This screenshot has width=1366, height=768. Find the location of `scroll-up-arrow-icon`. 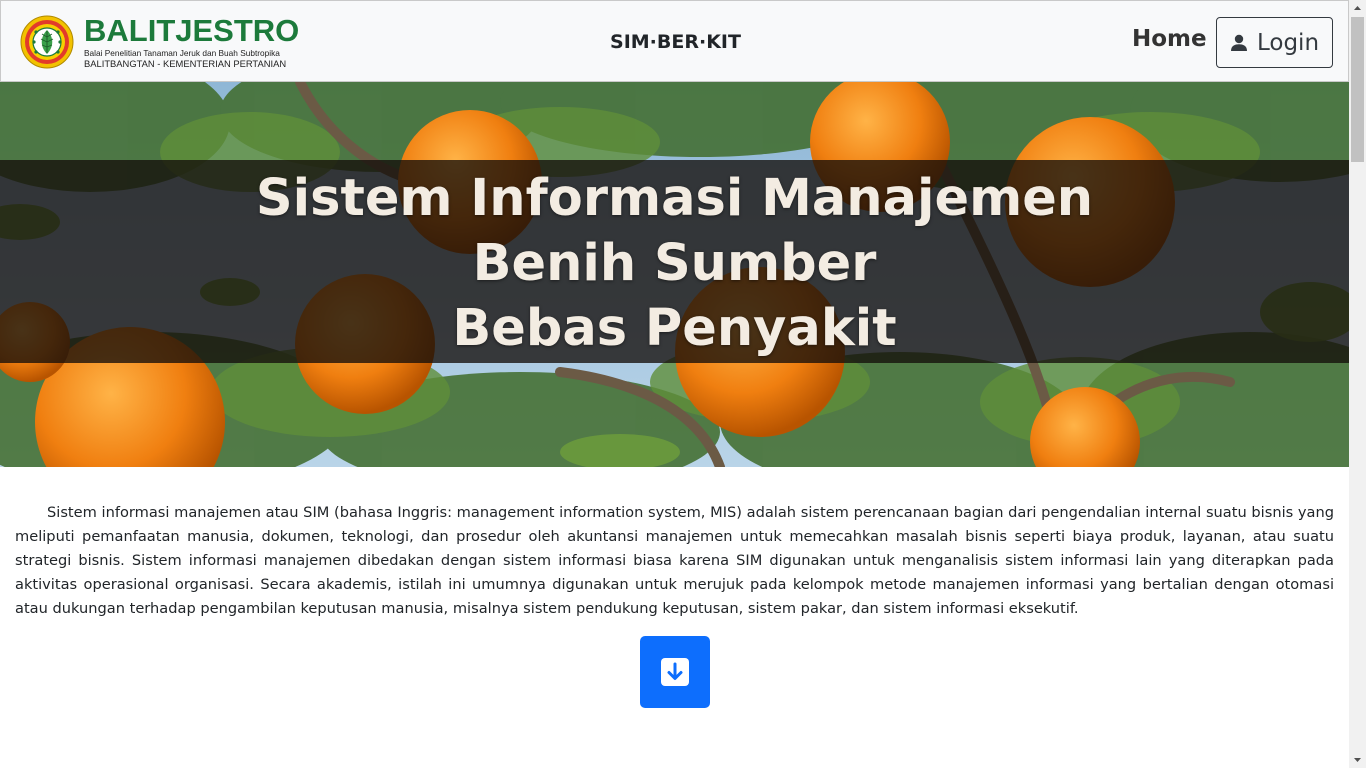

scroll-up-arrow-icon is located at coordinates (1357, 8).